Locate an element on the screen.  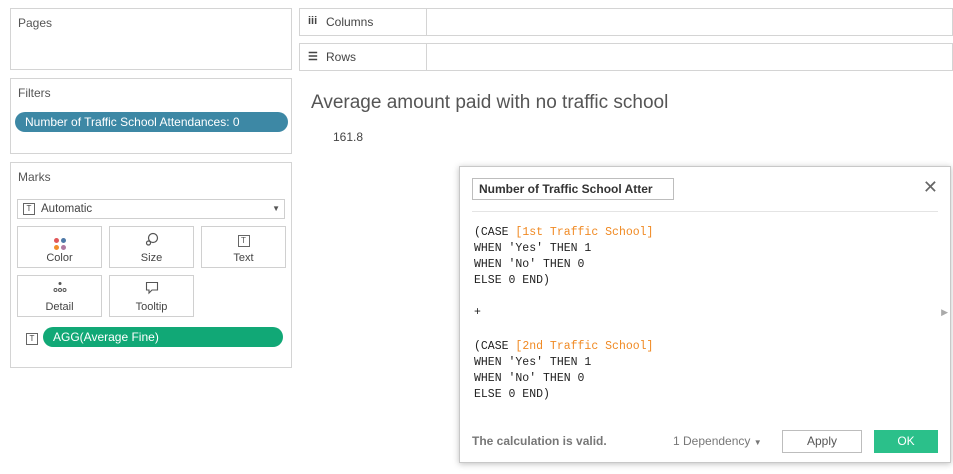
pages-pane: Pages is located at coordinates (151, 39).